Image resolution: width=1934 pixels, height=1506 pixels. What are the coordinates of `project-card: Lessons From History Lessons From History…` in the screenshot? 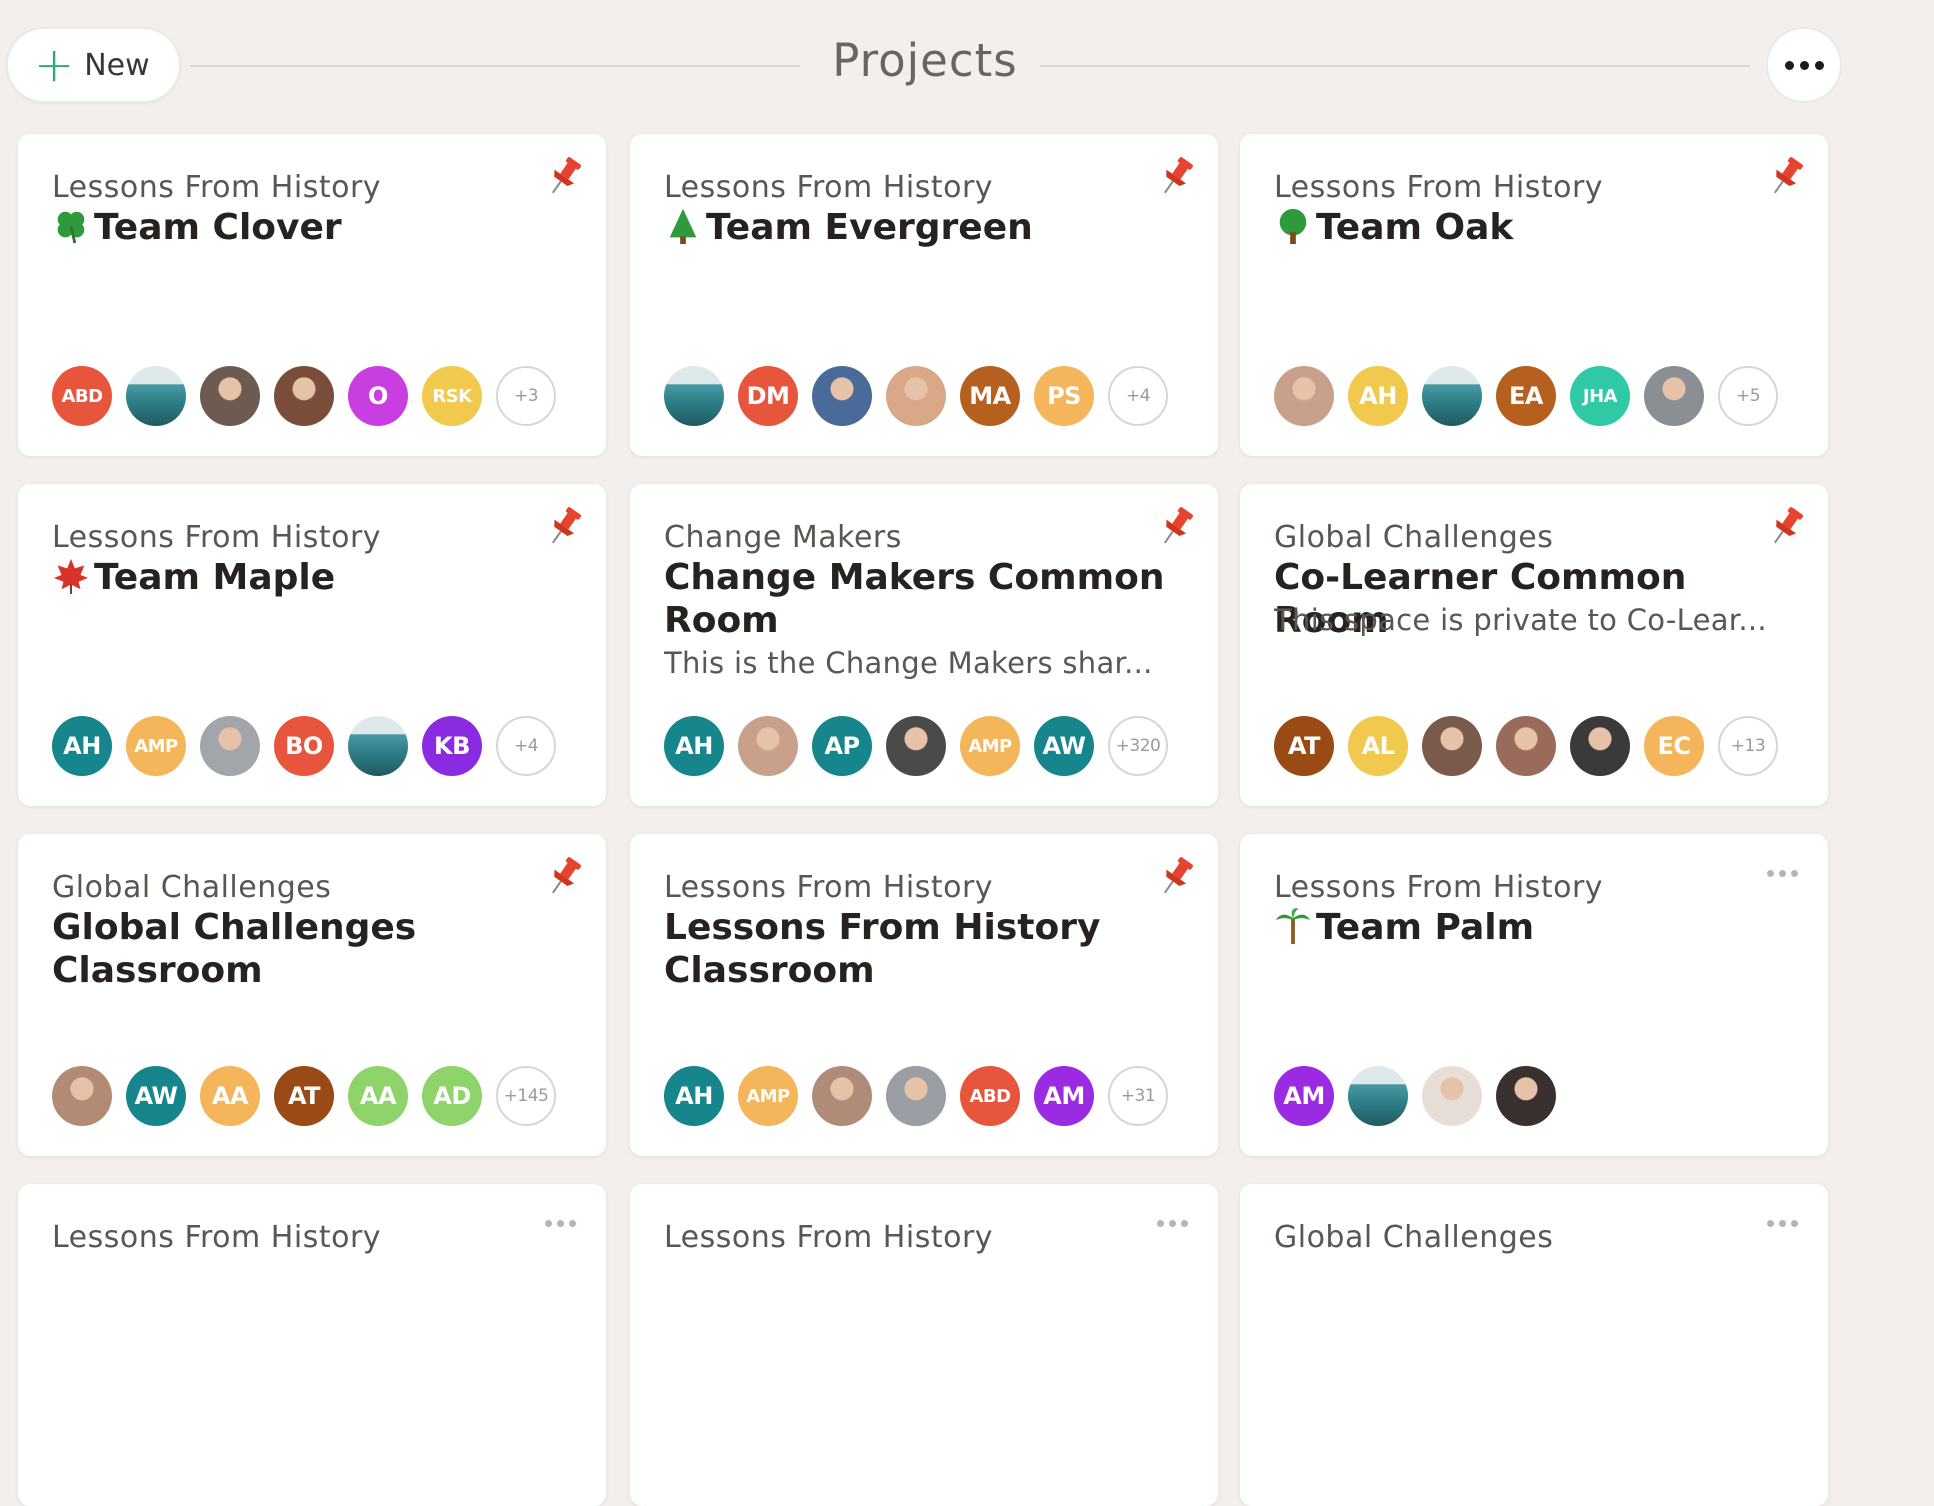 It's located at (924, 995).